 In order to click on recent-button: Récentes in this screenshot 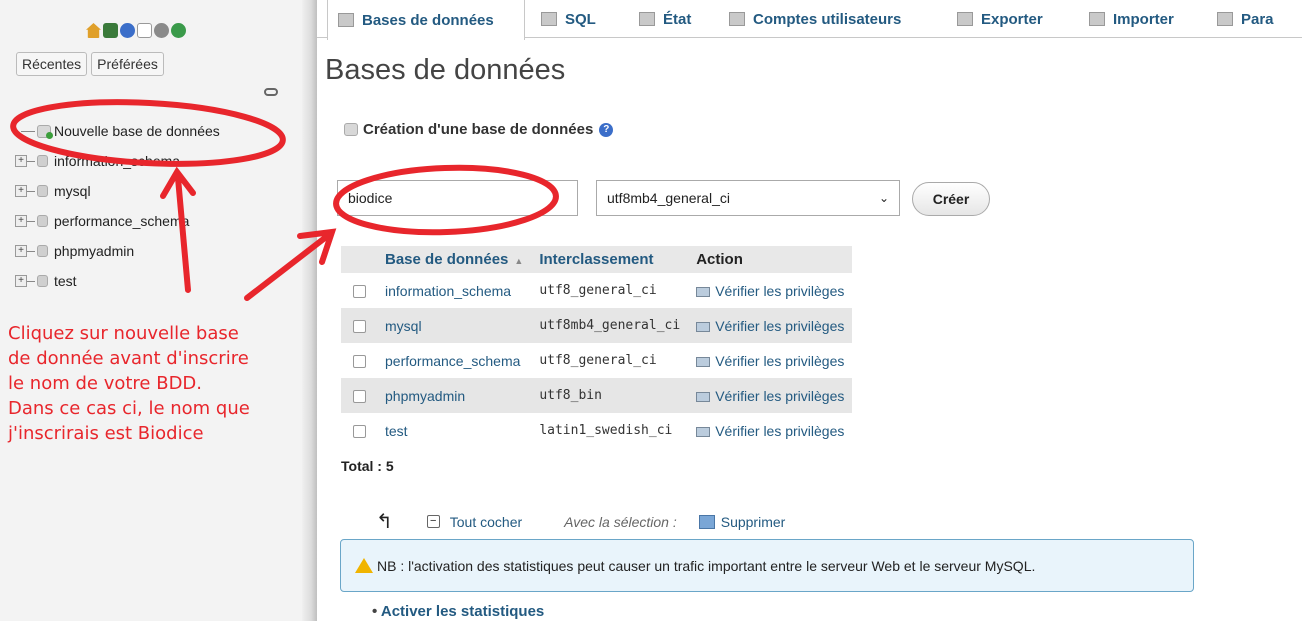, I will do `click(52, 64)`.